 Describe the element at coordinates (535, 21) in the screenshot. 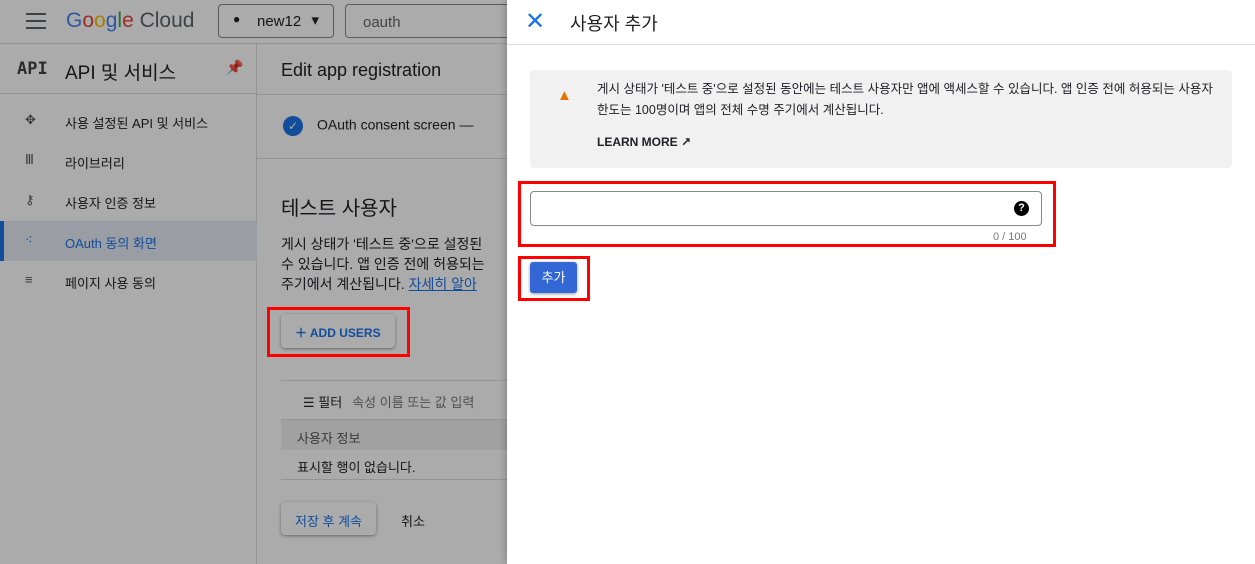

I see `close-icon: ✕` at that location.